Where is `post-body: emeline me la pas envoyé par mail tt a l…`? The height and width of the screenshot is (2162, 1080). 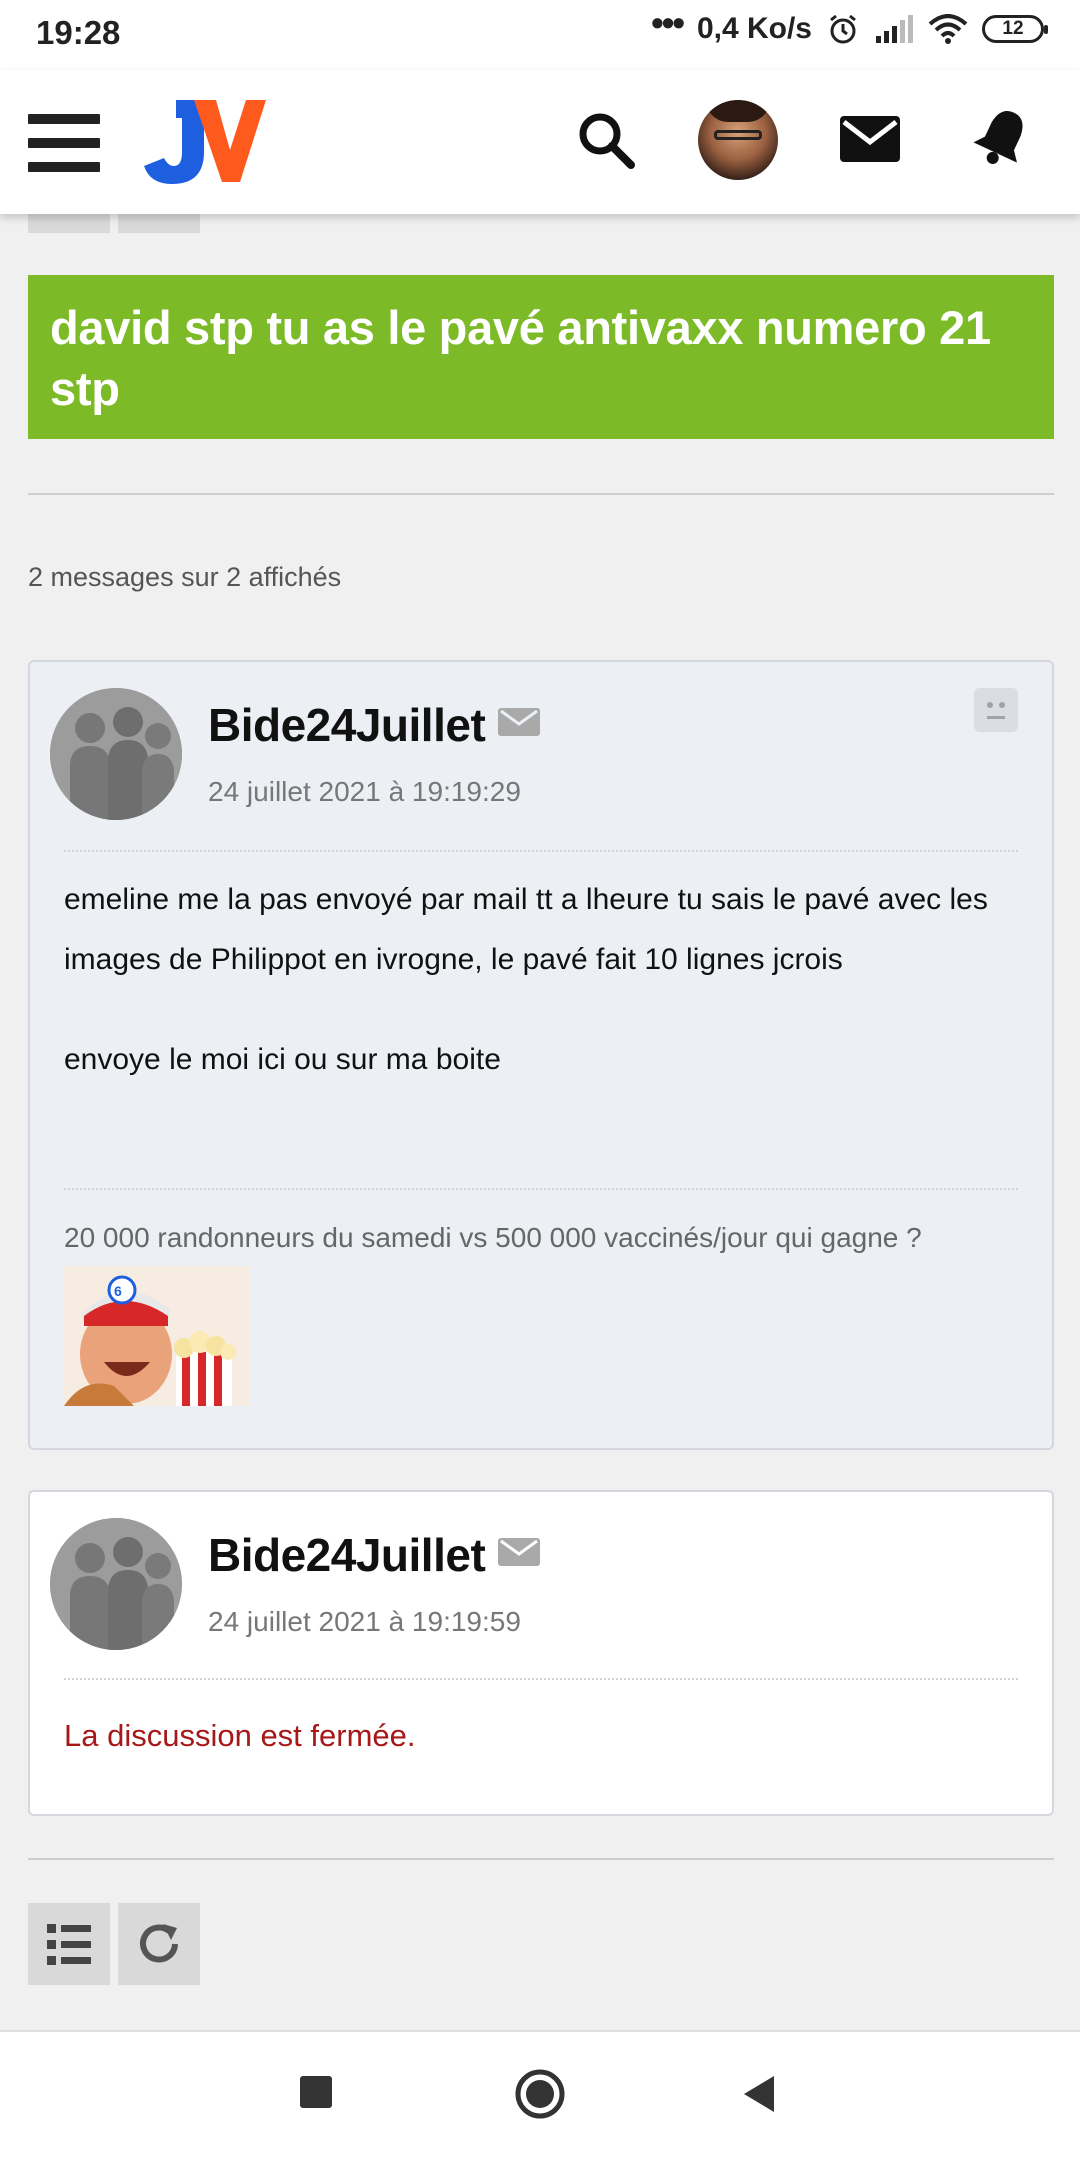 post-body: emeline me la pas envoyé par mail tt a l… is located at coordinates (544, 1000).